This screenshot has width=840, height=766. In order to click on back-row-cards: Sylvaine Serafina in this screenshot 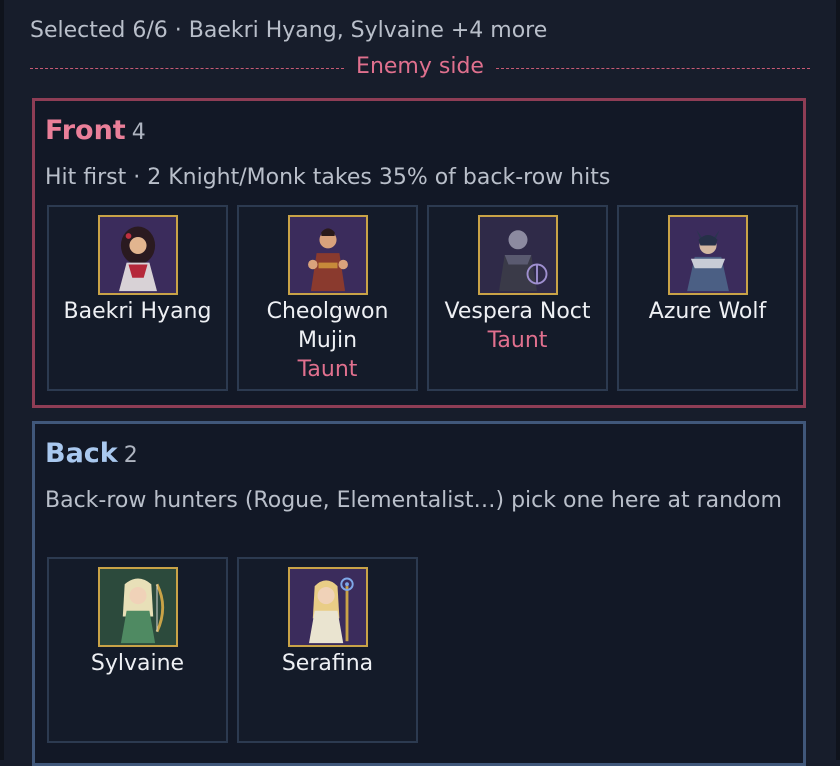, I will do `click(232, 650)`.